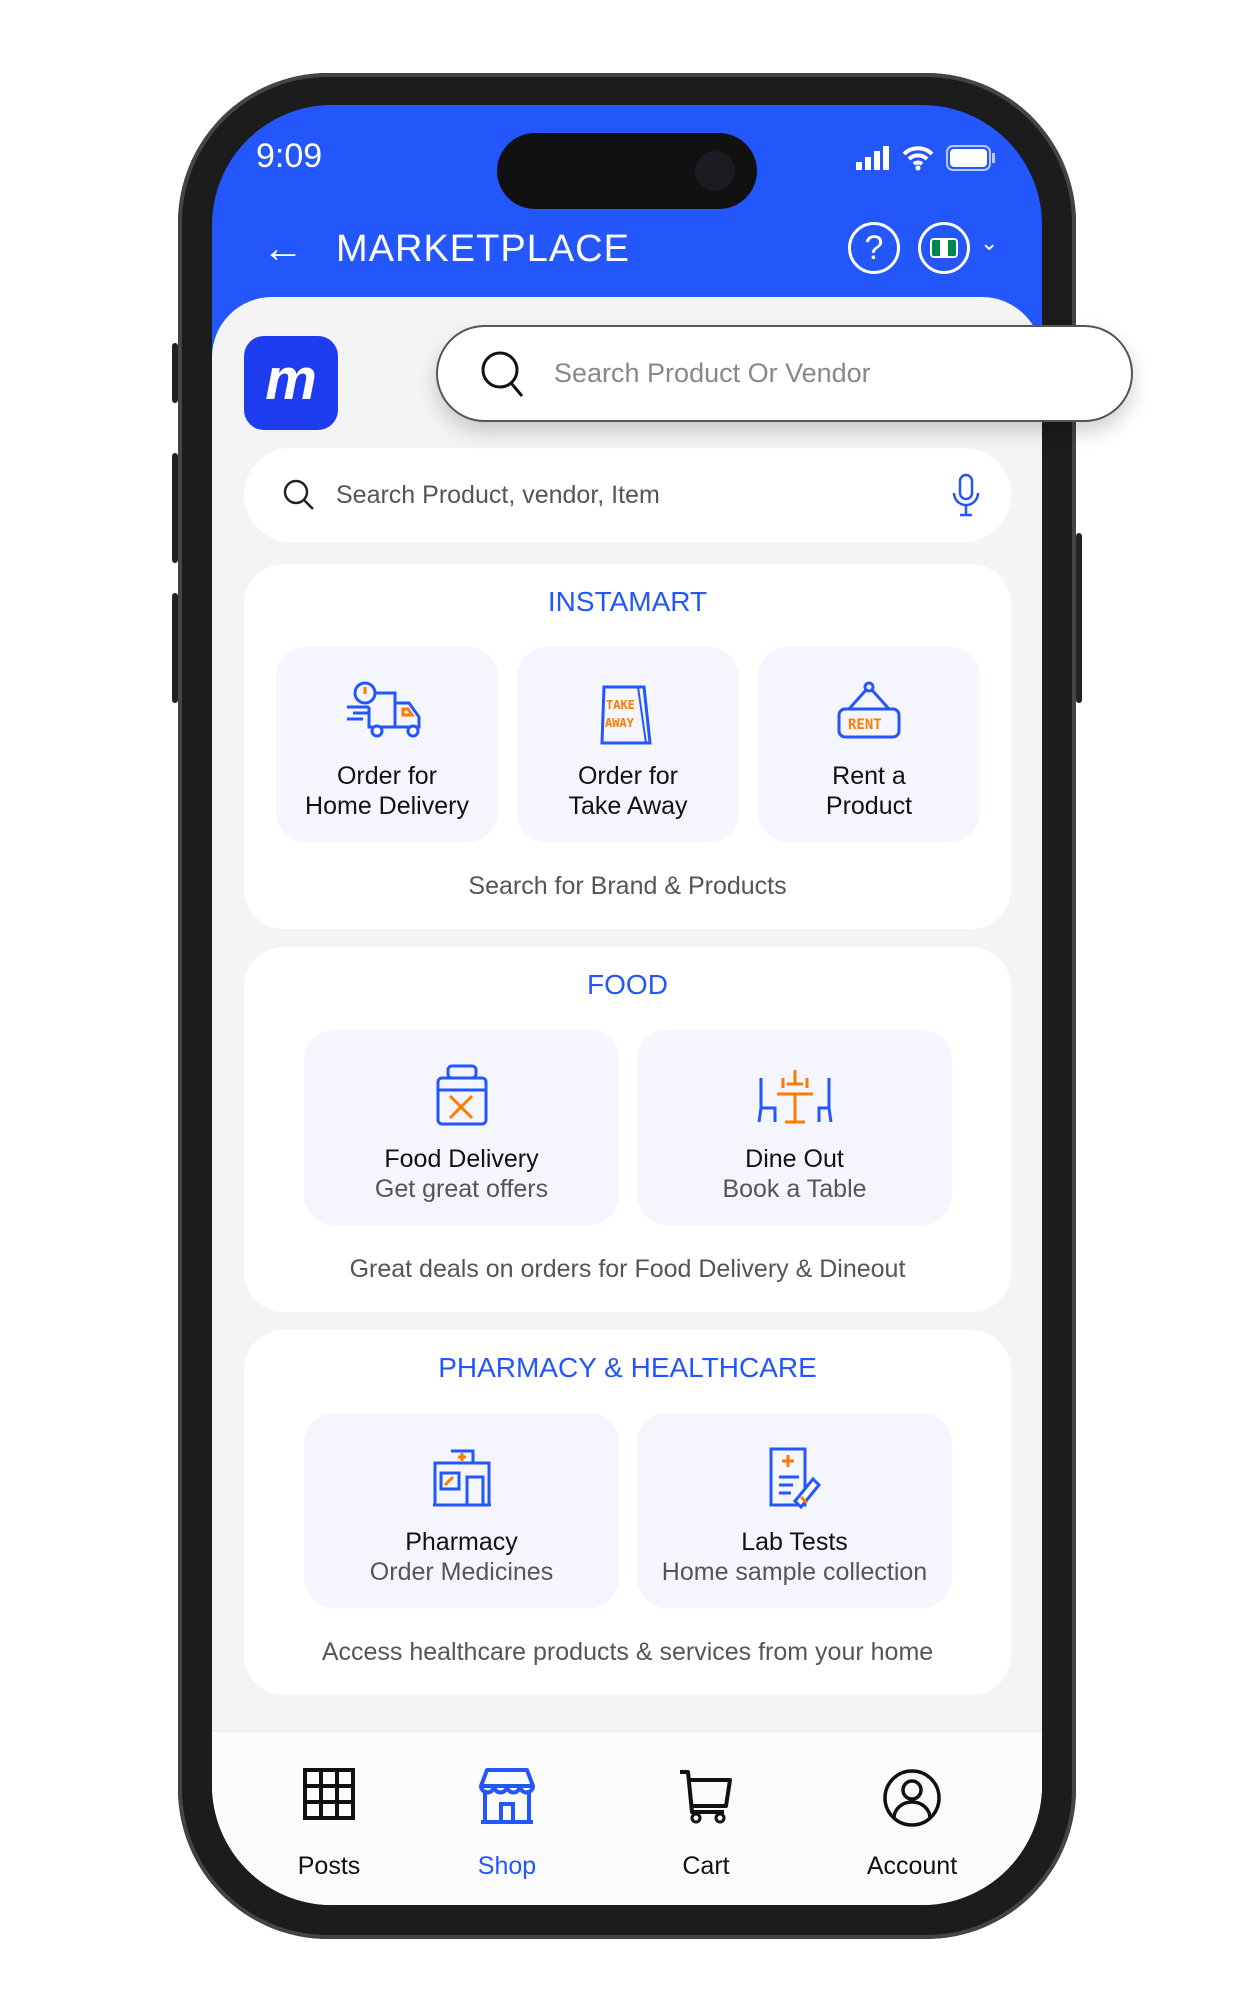  What do you see at coordinates (918, 158) in the screenshot?
I see `wifi-icon` at bounding box center [918, 158].